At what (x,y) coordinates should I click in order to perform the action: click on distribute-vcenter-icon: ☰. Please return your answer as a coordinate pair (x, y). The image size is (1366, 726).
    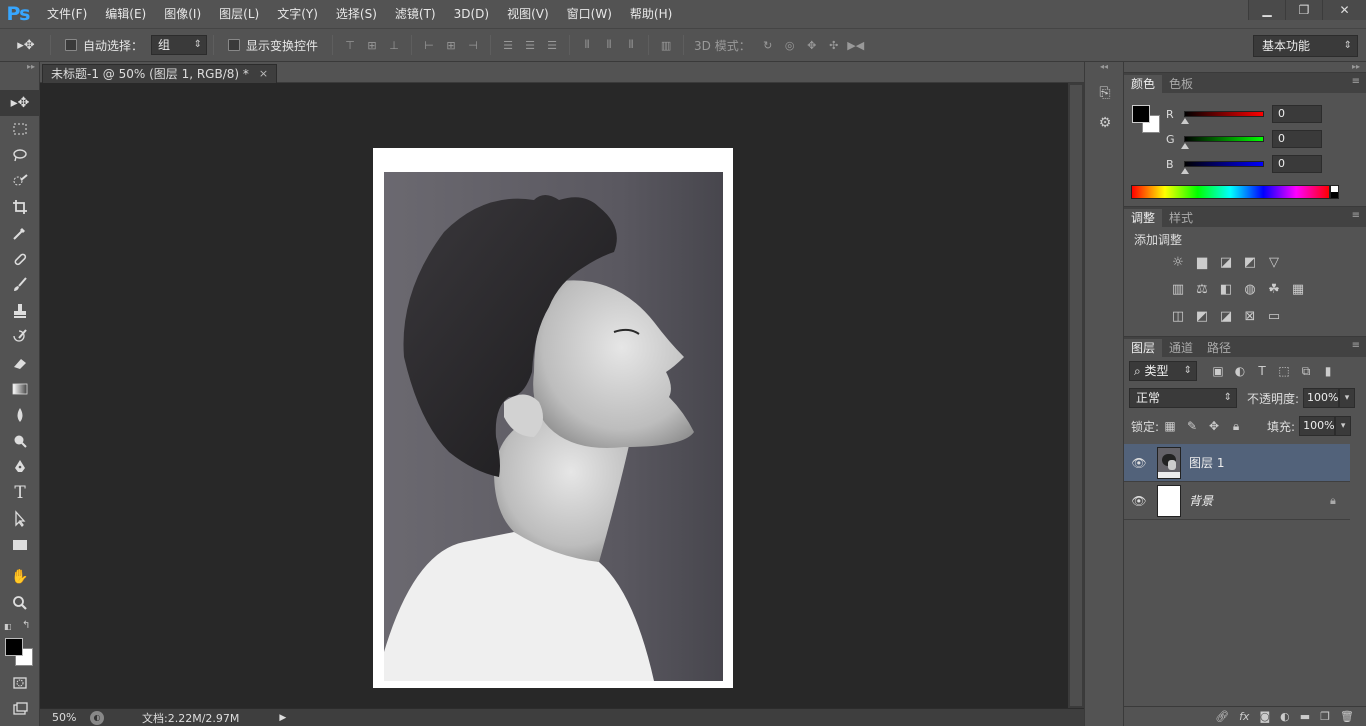
    Looking at the image, I should click on (530, 45).